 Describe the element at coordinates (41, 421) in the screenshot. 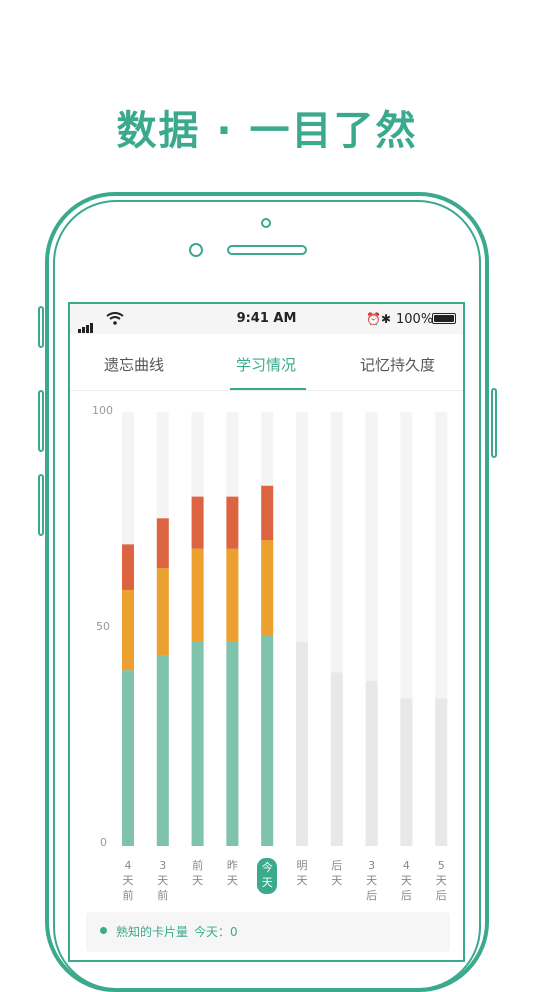

I see `volume-up-button` at that location.